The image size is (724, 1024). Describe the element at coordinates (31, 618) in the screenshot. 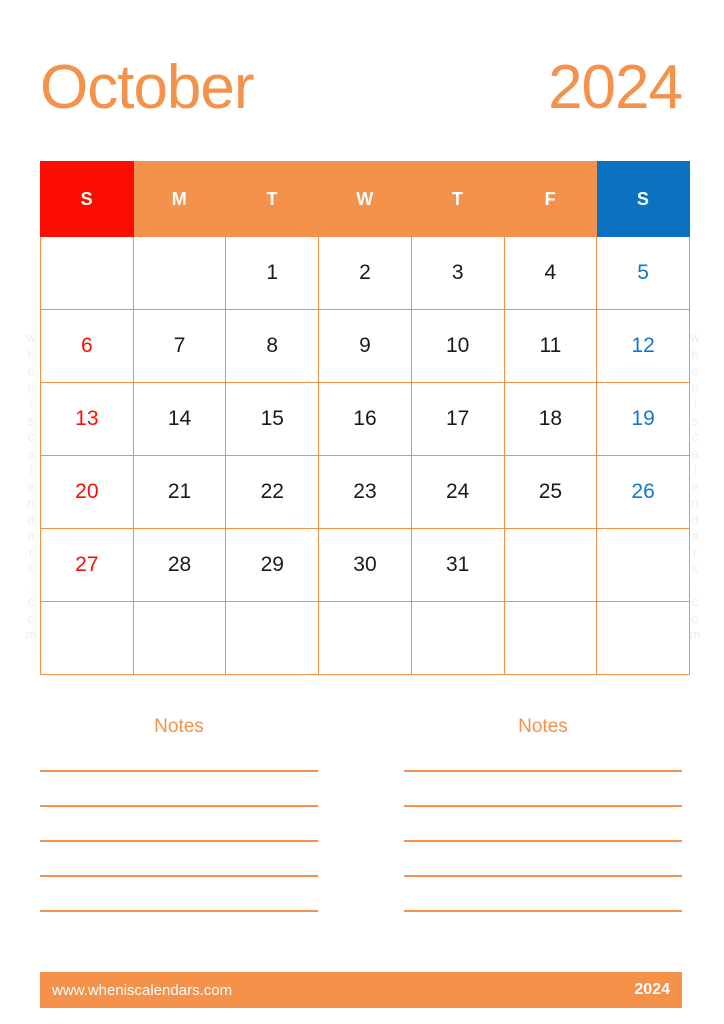

I see `watermark-char: o` at that location.